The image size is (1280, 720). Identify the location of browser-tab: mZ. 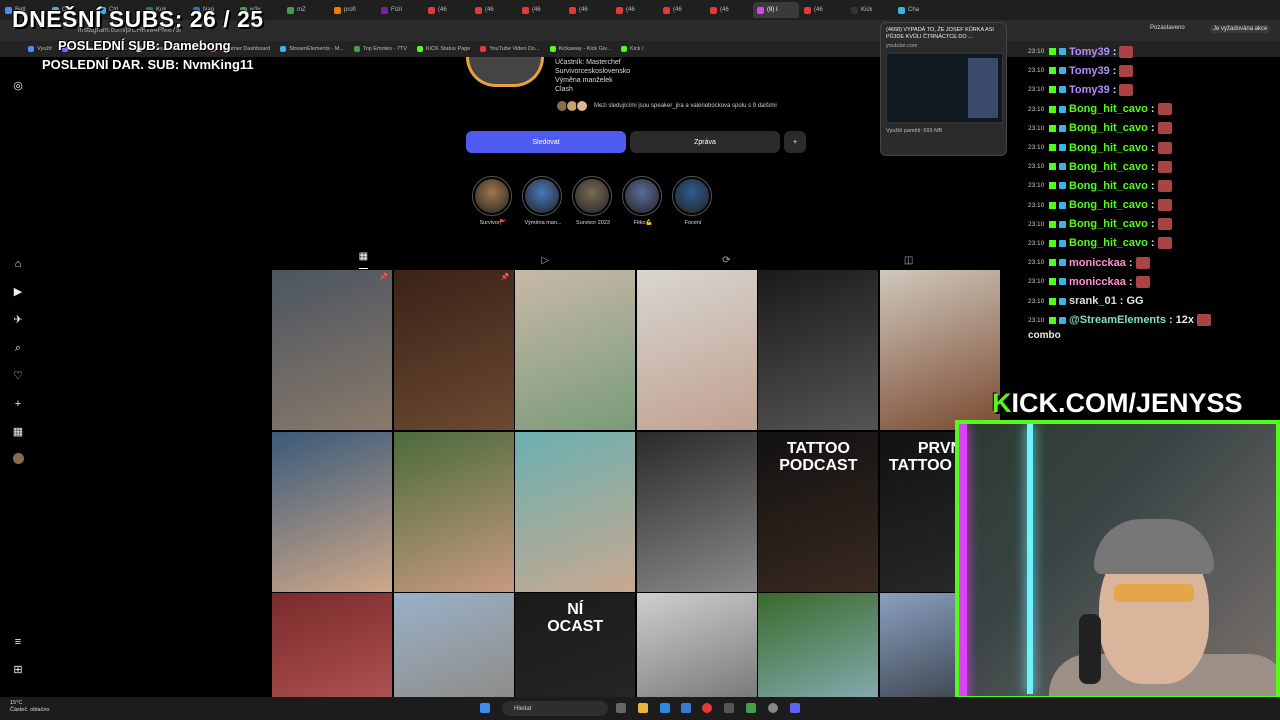
(306, 10).